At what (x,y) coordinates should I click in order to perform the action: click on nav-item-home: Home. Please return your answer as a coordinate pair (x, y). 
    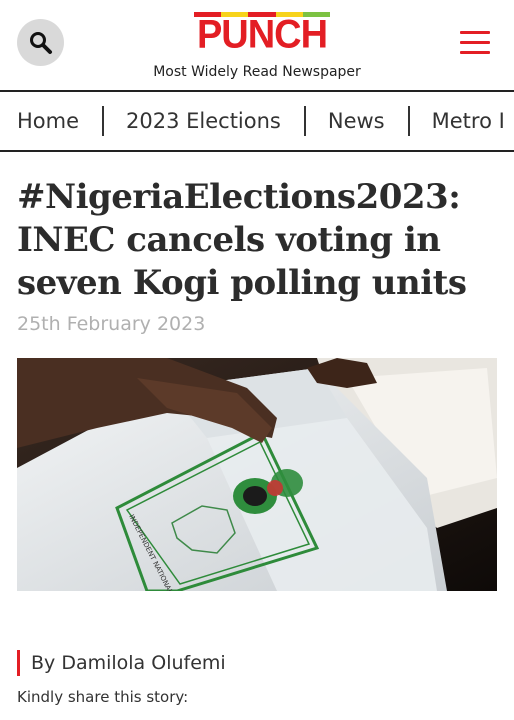
    Looking at the image, I should click on (48, 121).